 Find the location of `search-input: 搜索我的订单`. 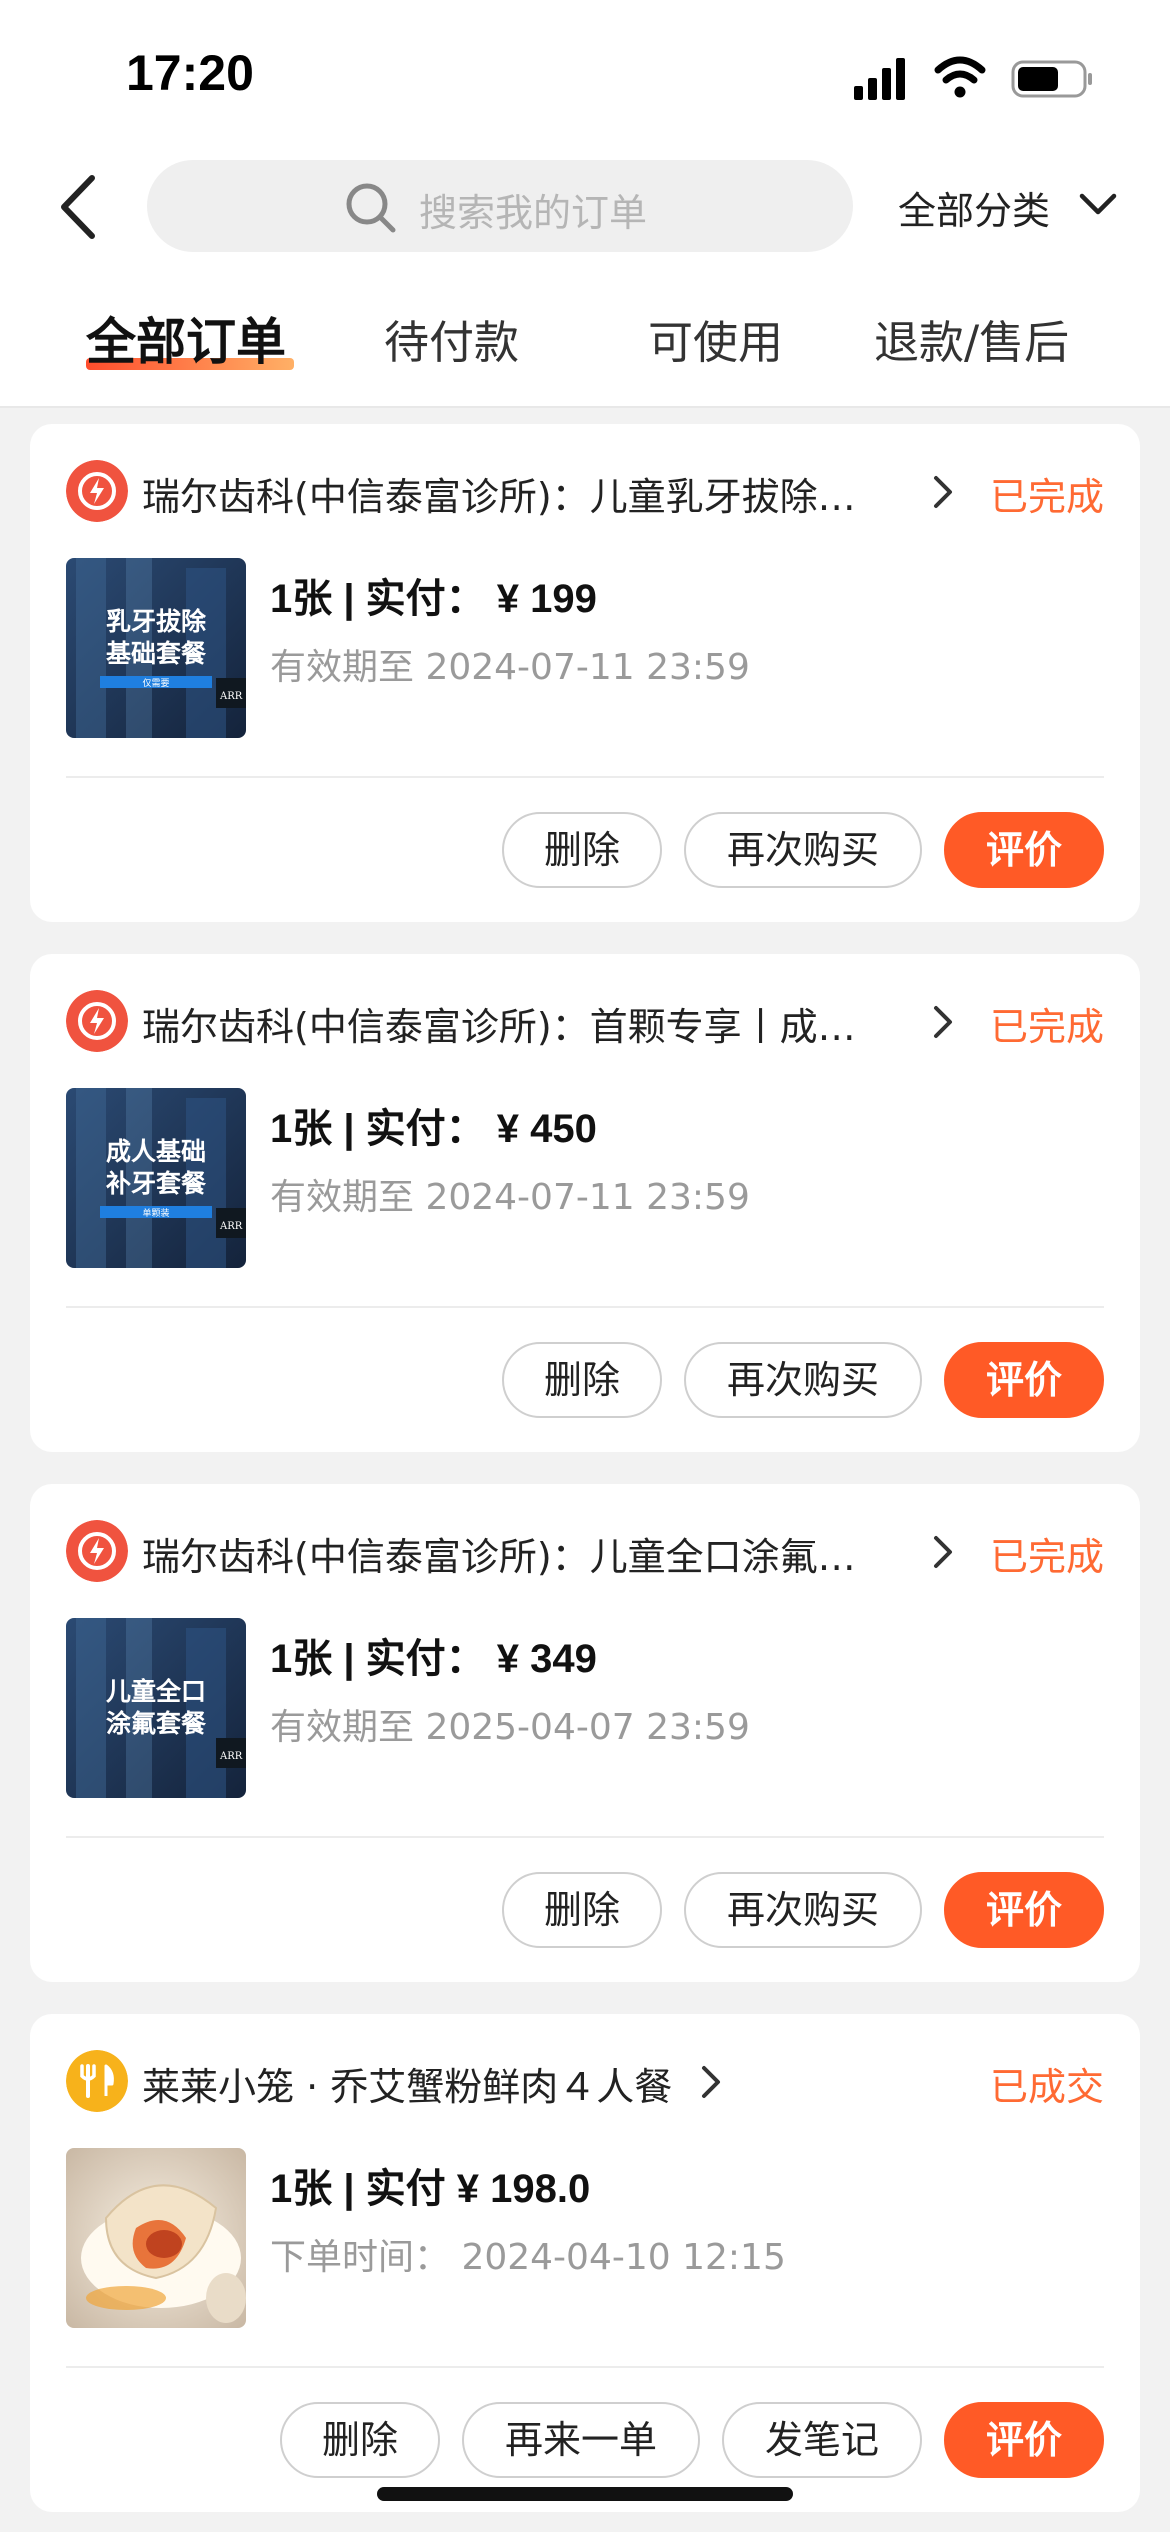

search-input: 搜索我的订单 is located at coordinates (500, 206).